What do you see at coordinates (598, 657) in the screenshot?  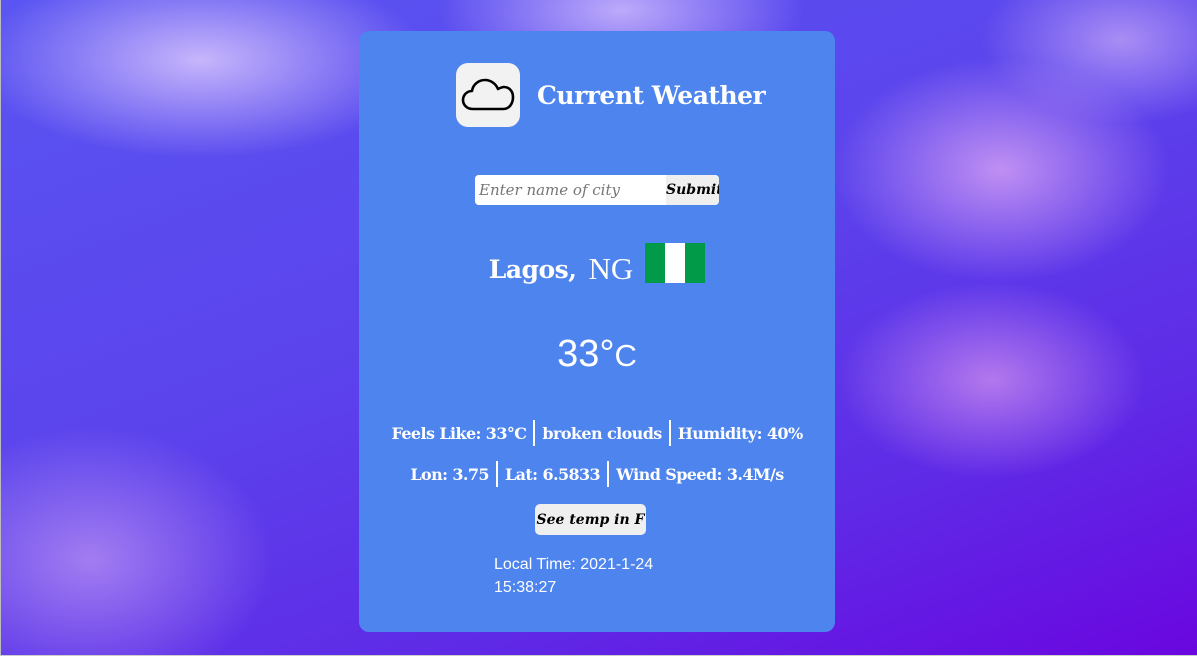 I see `window-bottom-edge` at bounding box center [598, 657].